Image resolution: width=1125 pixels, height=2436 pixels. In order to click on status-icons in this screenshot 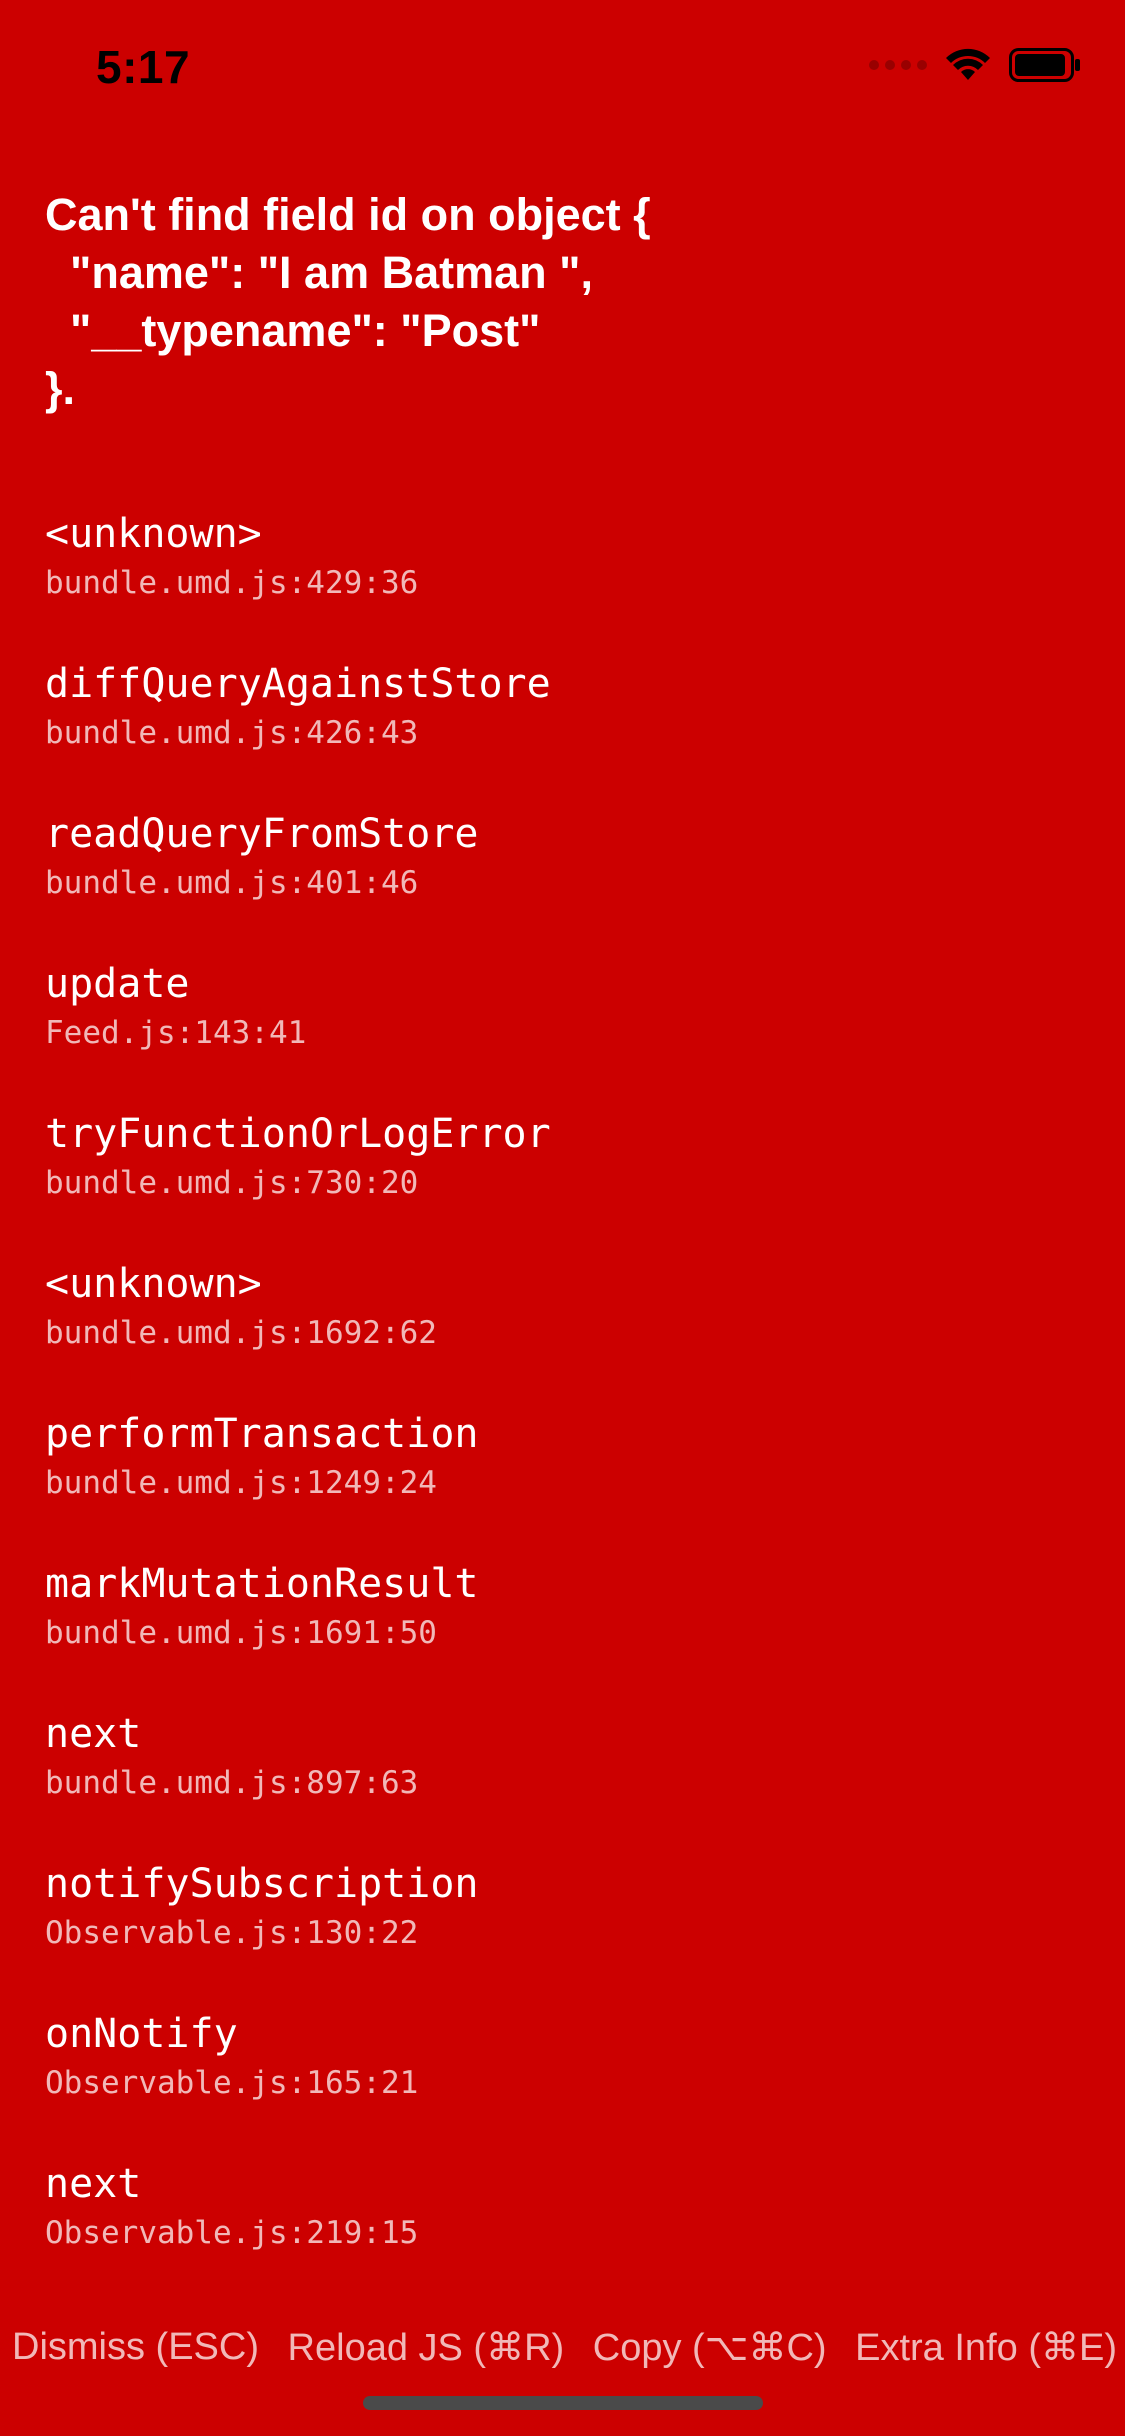, I will do `click(975, 65)`.